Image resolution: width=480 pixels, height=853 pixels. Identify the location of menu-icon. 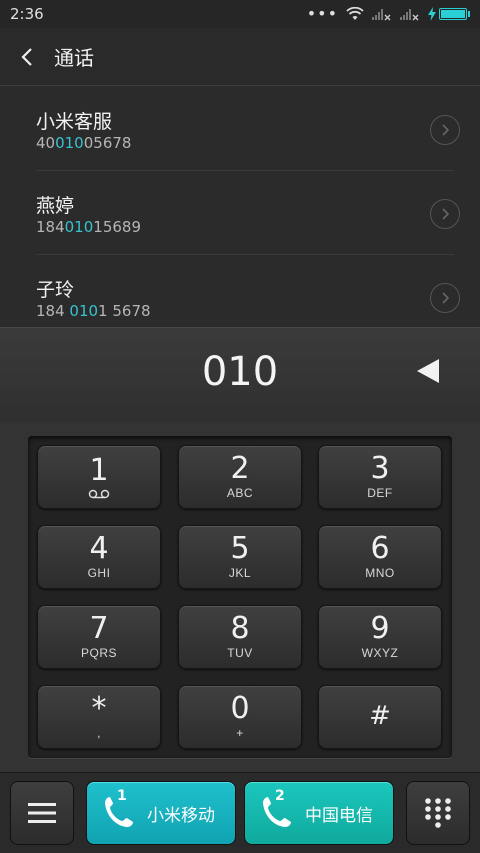
(42, 813).